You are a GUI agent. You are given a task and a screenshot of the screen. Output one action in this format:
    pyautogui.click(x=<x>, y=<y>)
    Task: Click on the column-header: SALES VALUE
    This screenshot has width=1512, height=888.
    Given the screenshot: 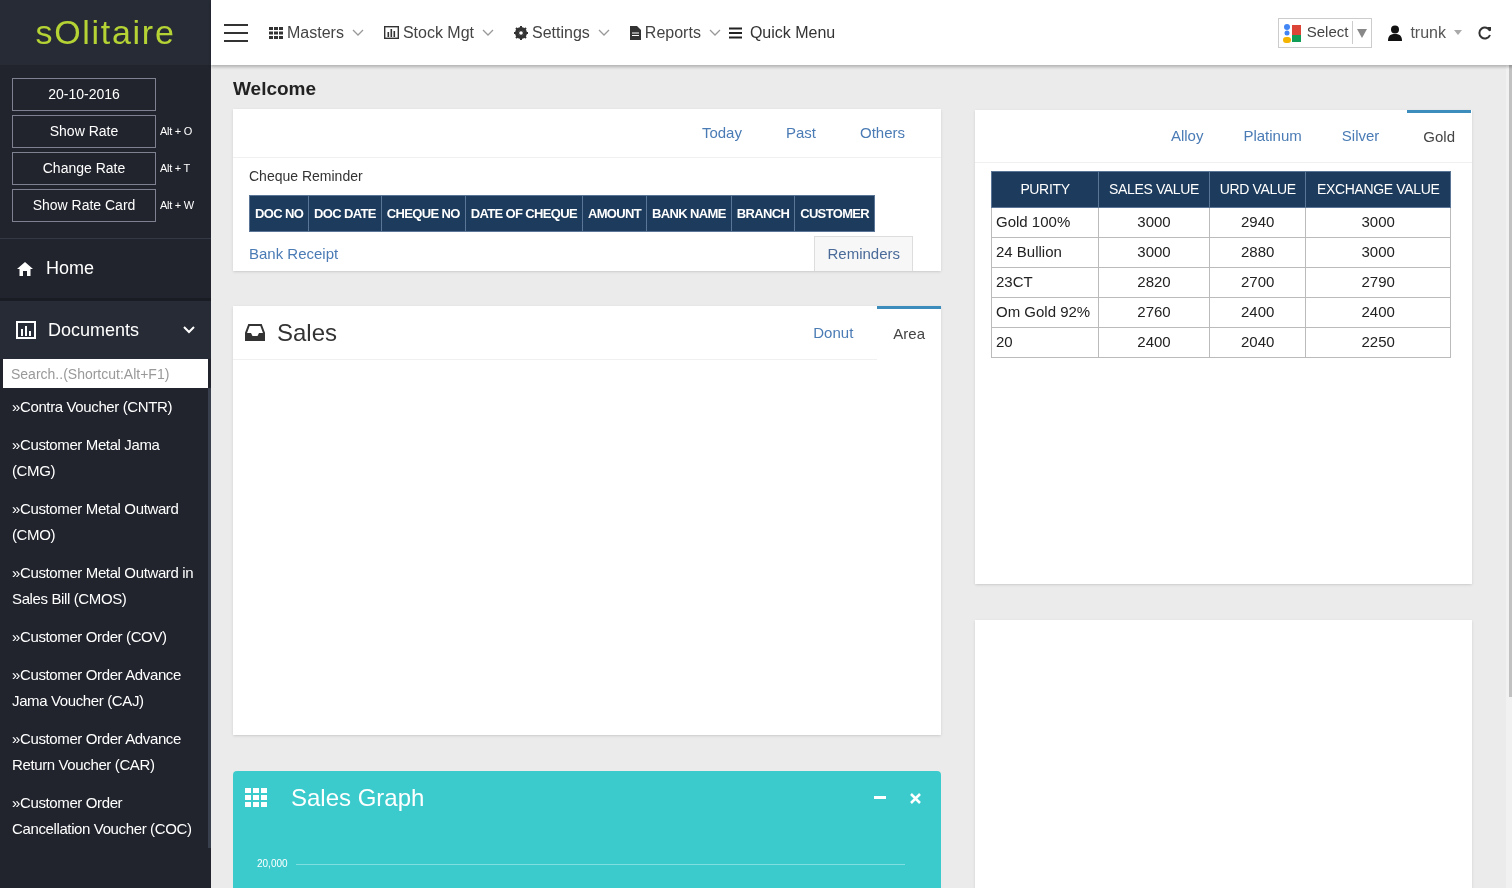 What is the action you would take?
    pyautogui.click(x=1154, y=189)
    